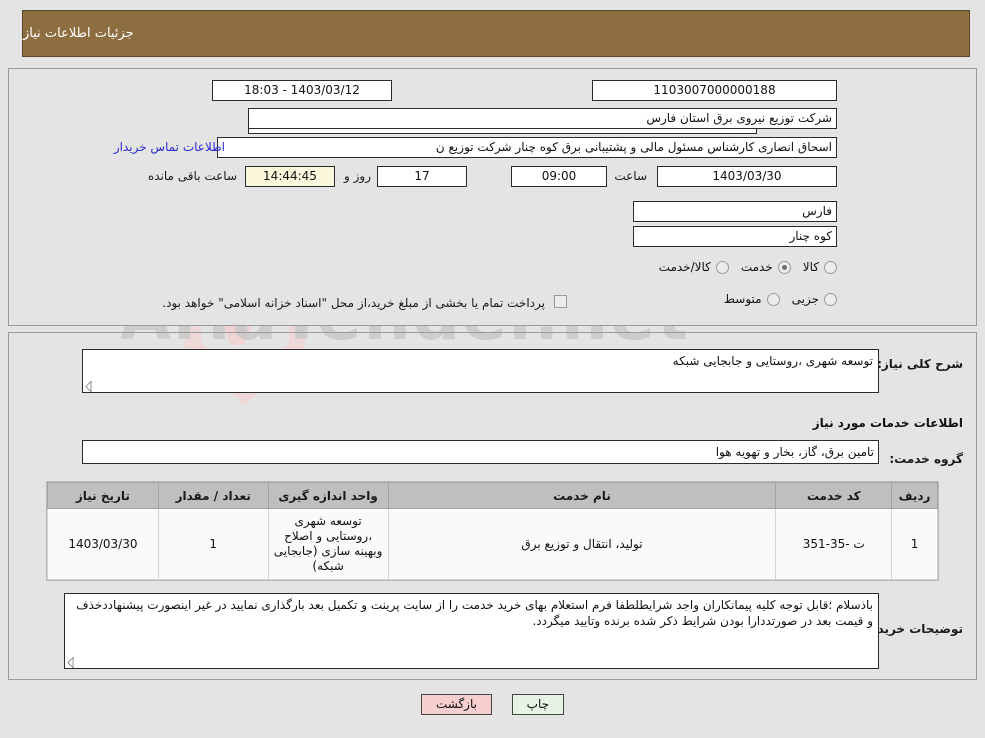  Describe the element at coordinates (78, 33) in the screenshot. I see `page-title: جزئیات اطلاعات نیاز` at that location.